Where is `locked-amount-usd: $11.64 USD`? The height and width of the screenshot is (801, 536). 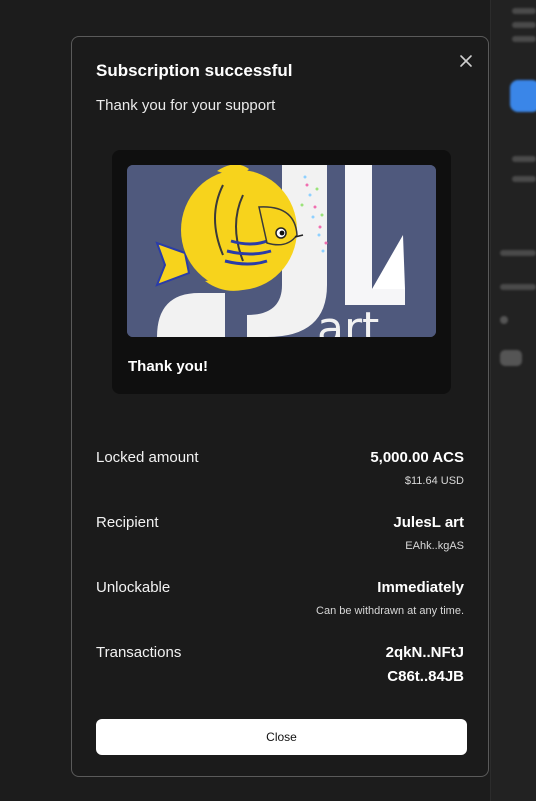
locked-amount-usd: $11.64 USD is located at coordinates (434, 481).